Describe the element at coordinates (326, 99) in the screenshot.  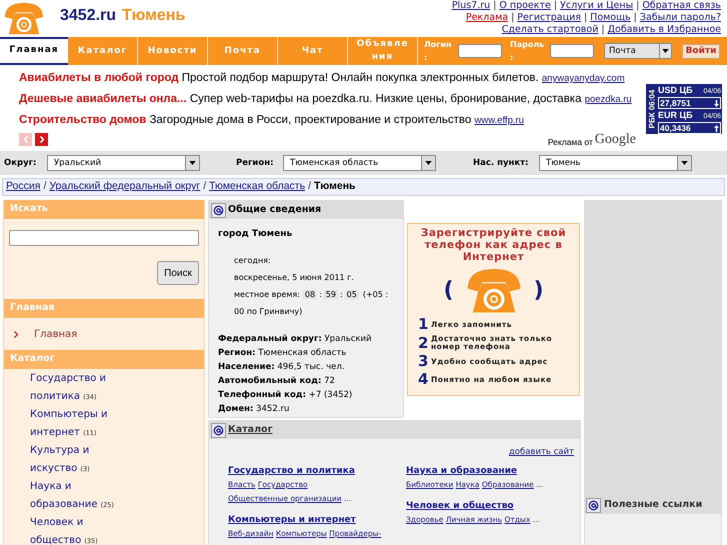
I see `ad-text: Дешевые авиабилеты онла... Супер web-тарифы на poezdka.ru. Низкие цены, бронирование, доставка poezdka.ru` at that location.